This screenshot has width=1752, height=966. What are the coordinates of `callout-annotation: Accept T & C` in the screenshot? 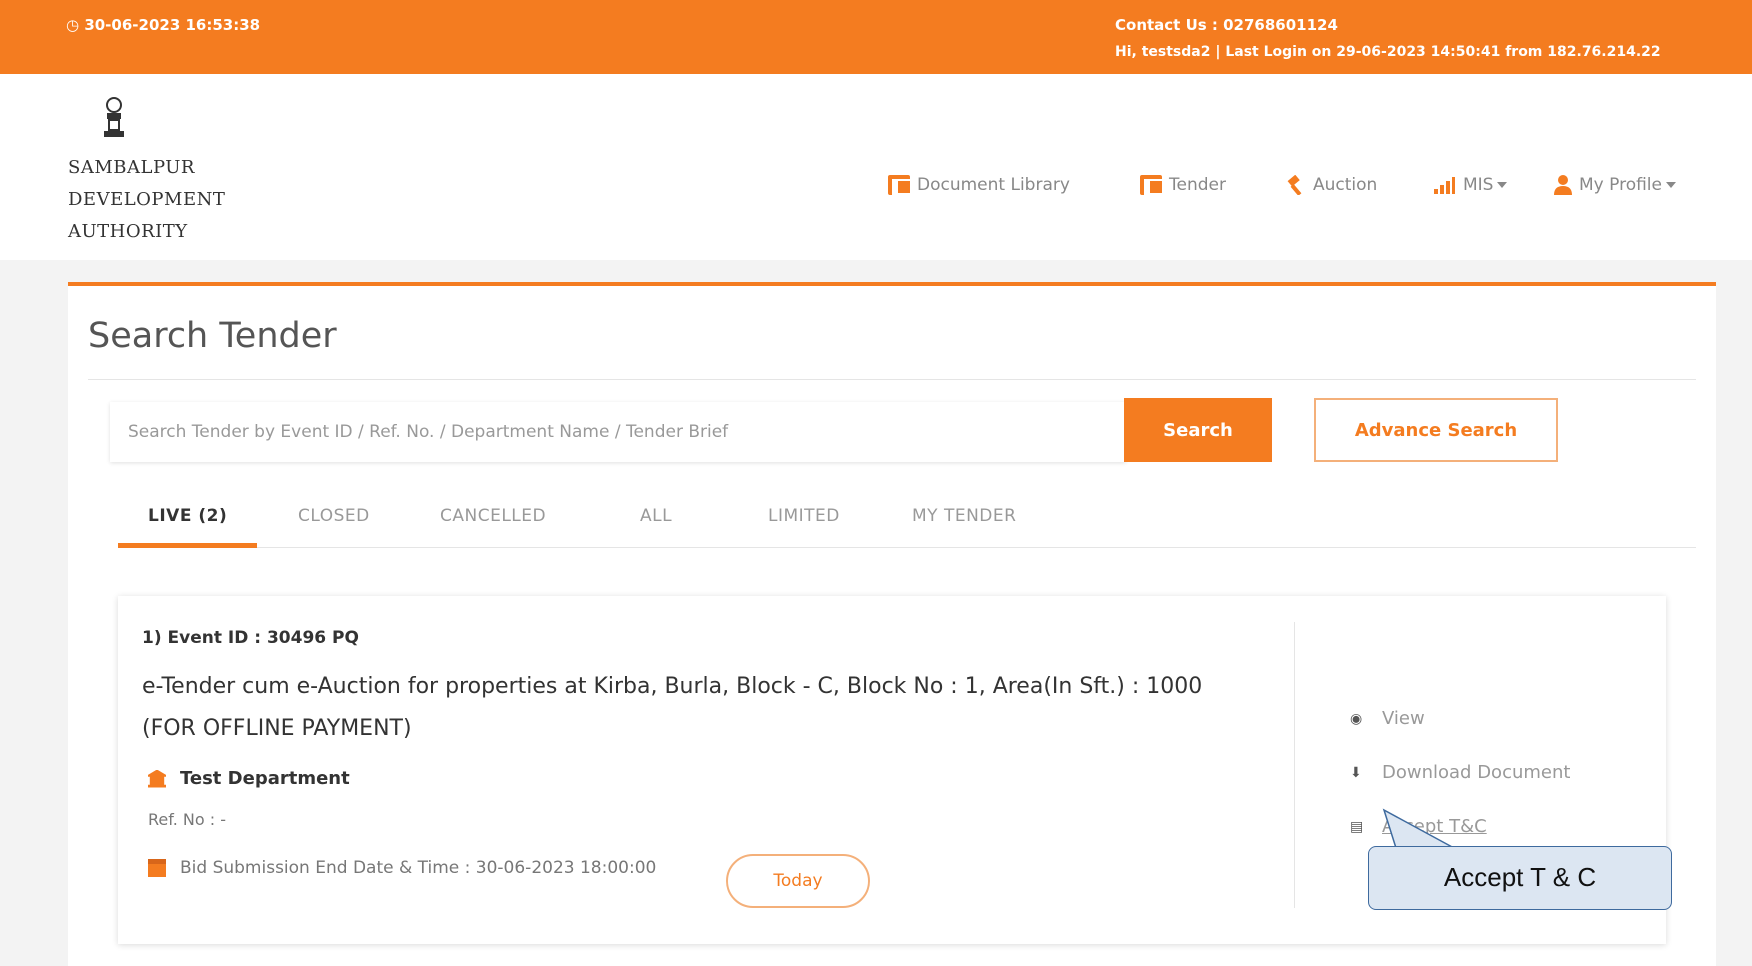 It's located at (1520, 878).